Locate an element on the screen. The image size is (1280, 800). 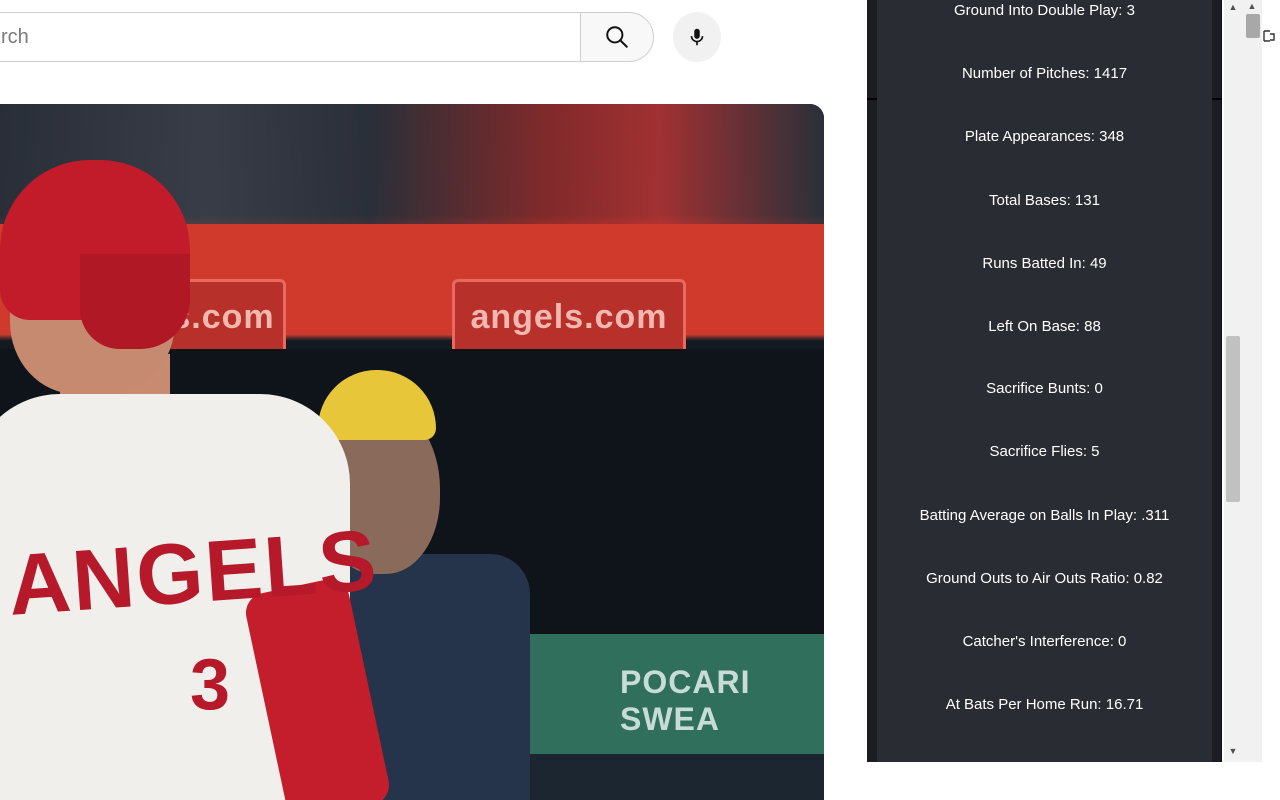
search-input is located at coordinates (279, 37).